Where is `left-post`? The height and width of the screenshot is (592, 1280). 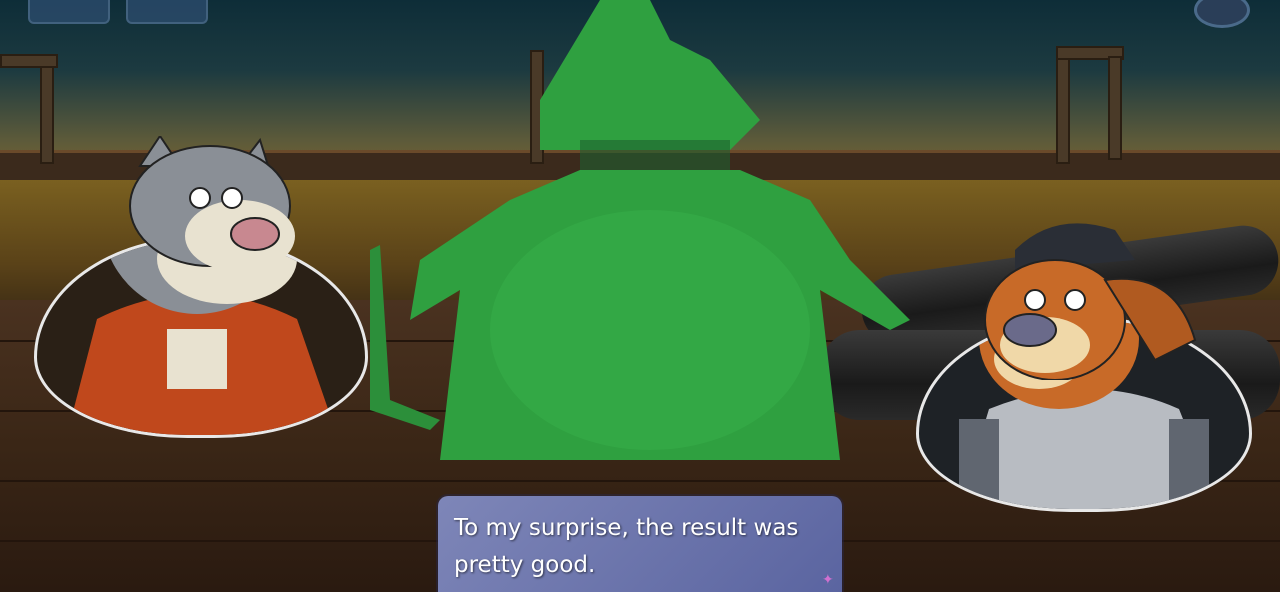
left-post is located at coordinates (47, 112).